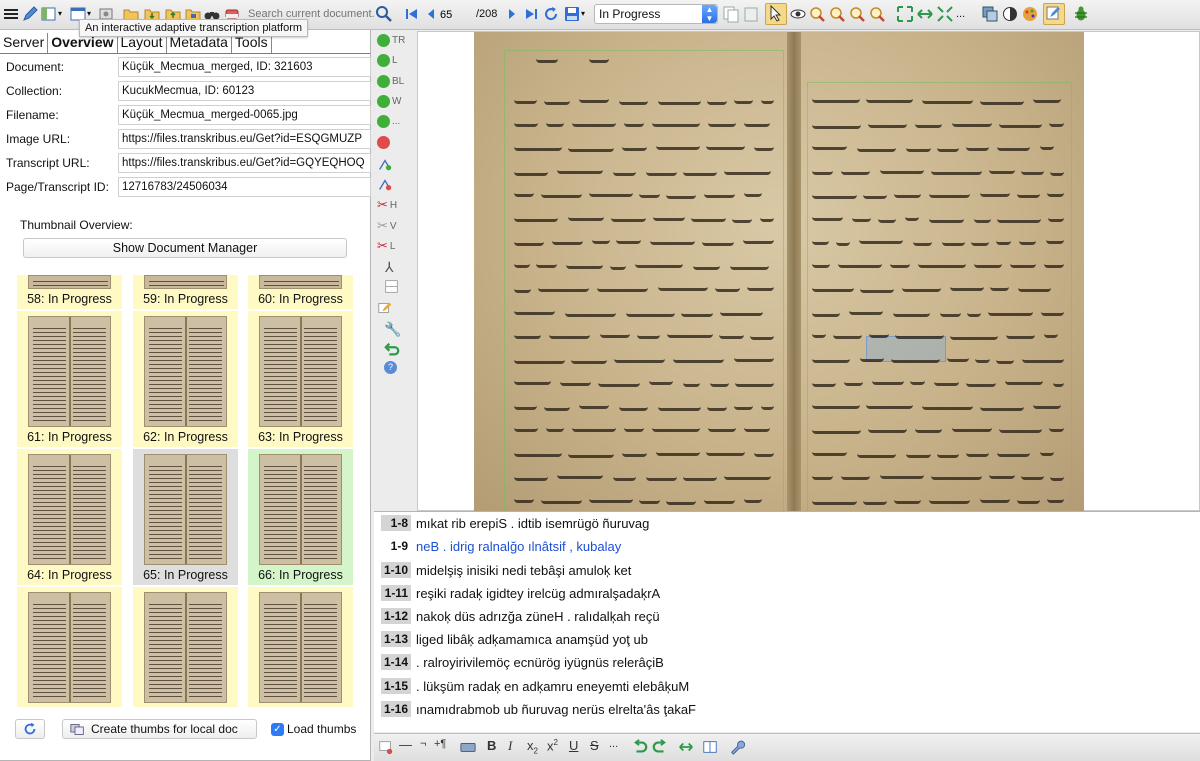 Image resolution: width=1200 pixels, height=761 pixels. What do you see at coordinates (731, 14) in the screenshot?
I see `copy-icon` at bounding box center [731, 14].